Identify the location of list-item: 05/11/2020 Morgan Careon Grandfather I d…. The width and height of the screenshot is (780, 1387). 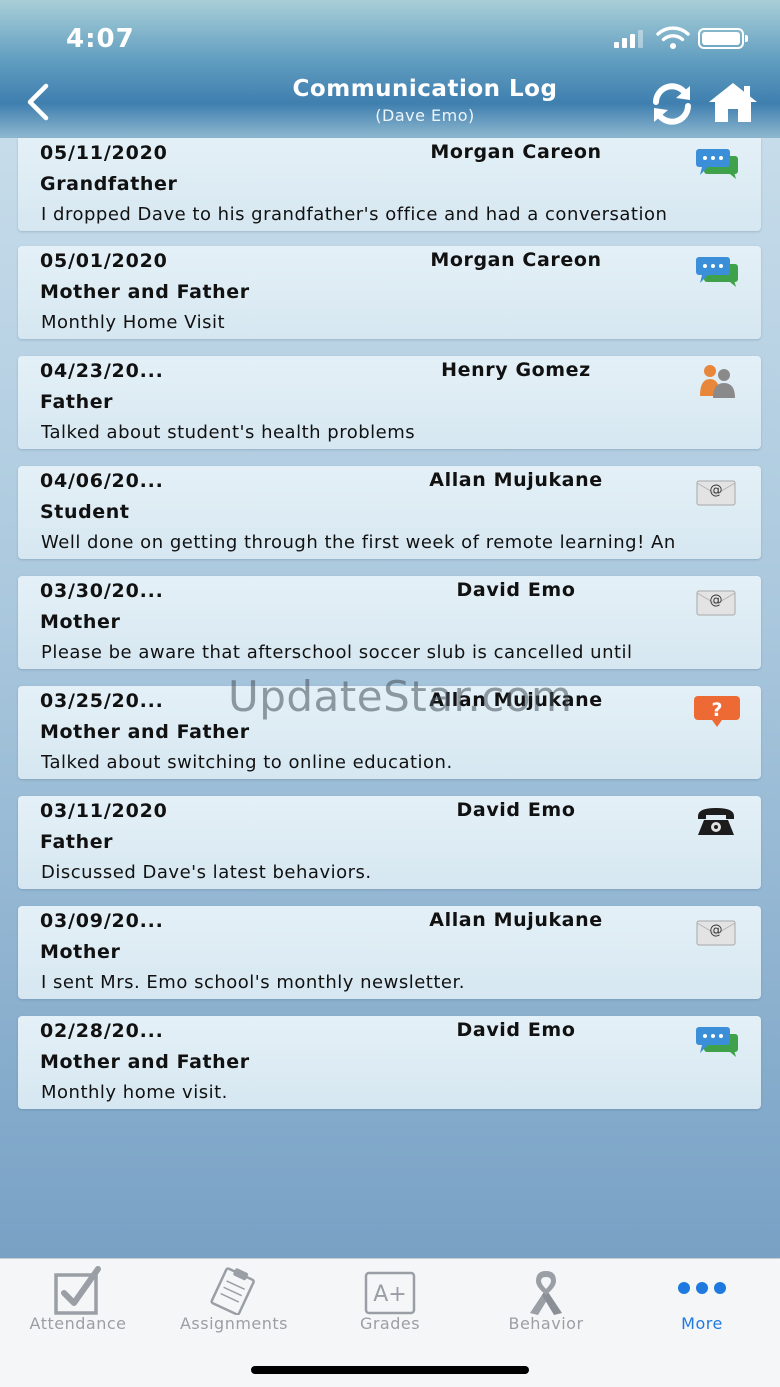
(389, 184).